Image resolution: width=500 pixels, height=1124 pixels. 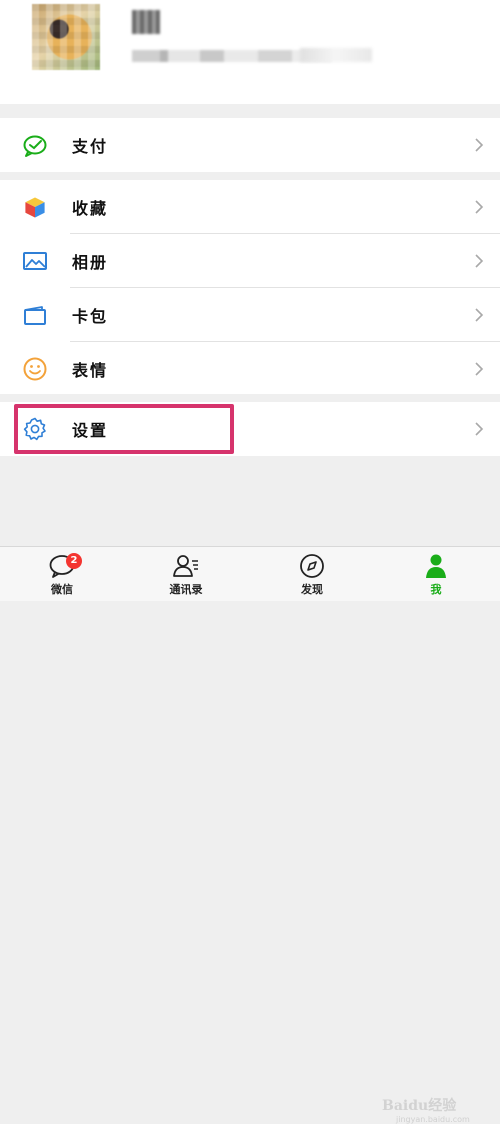 What do you see at coordinates (90, 262) in the screenshot?
I see `menu-label-album: 相册` at bounding box center [90, 262].